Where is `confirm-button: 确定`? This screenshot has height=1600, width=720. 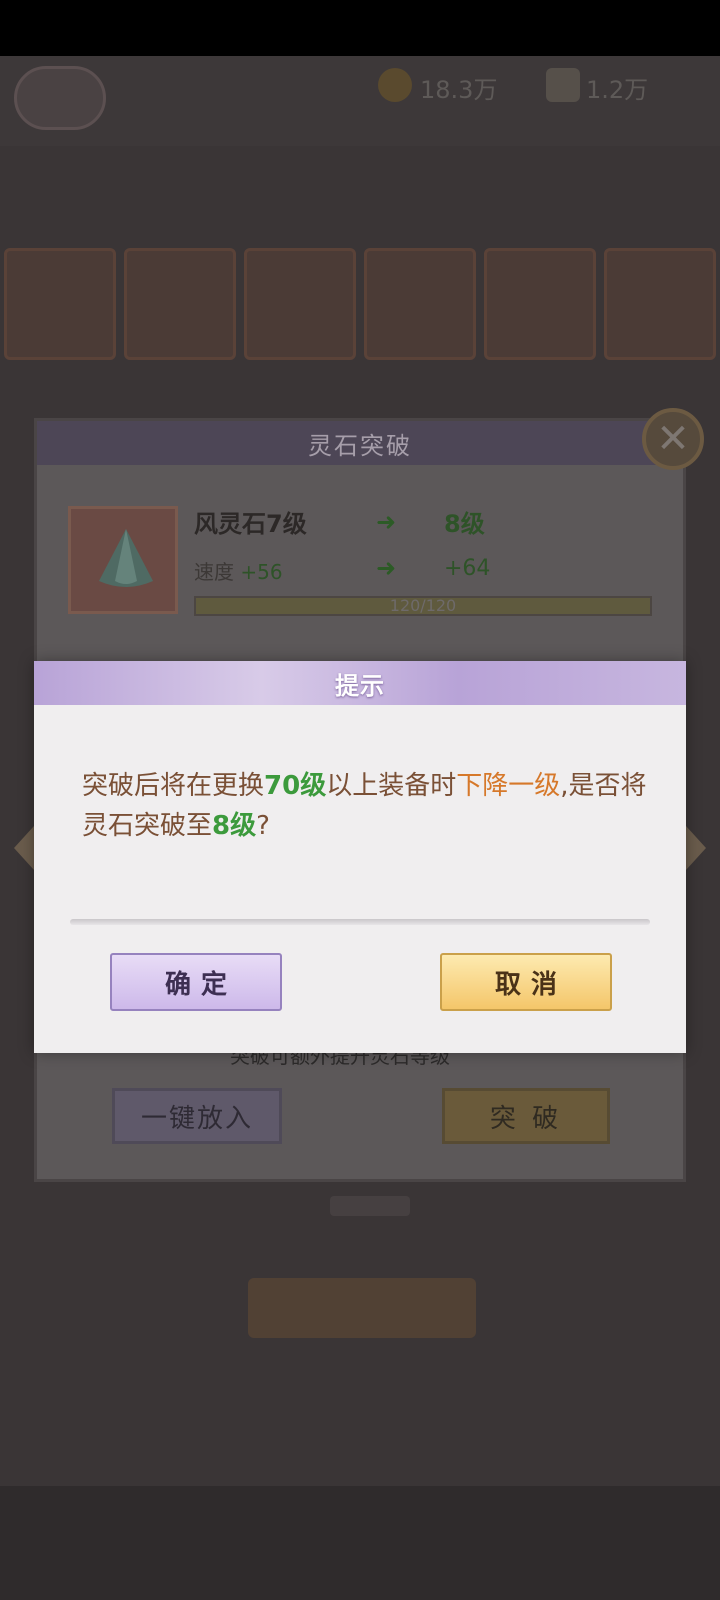 confirm-button: 确定 is located at coordinates (196, 982).